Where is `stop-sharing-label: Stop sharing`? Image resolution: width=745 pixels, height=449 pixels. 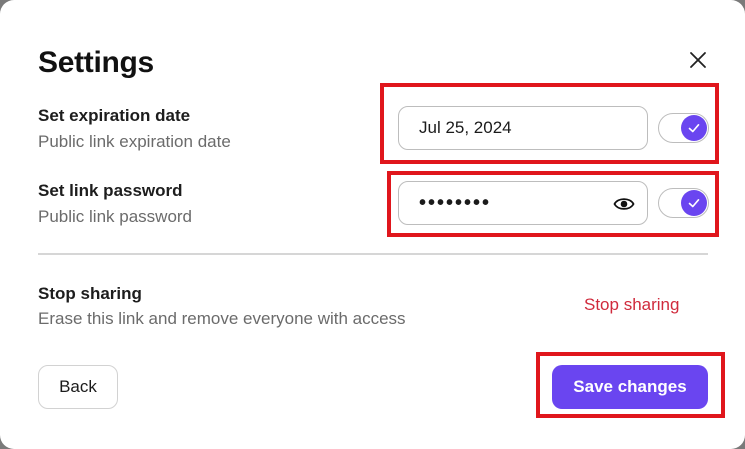
stop-sharing-label: Stop sharing is located at coordinates (90, 293).